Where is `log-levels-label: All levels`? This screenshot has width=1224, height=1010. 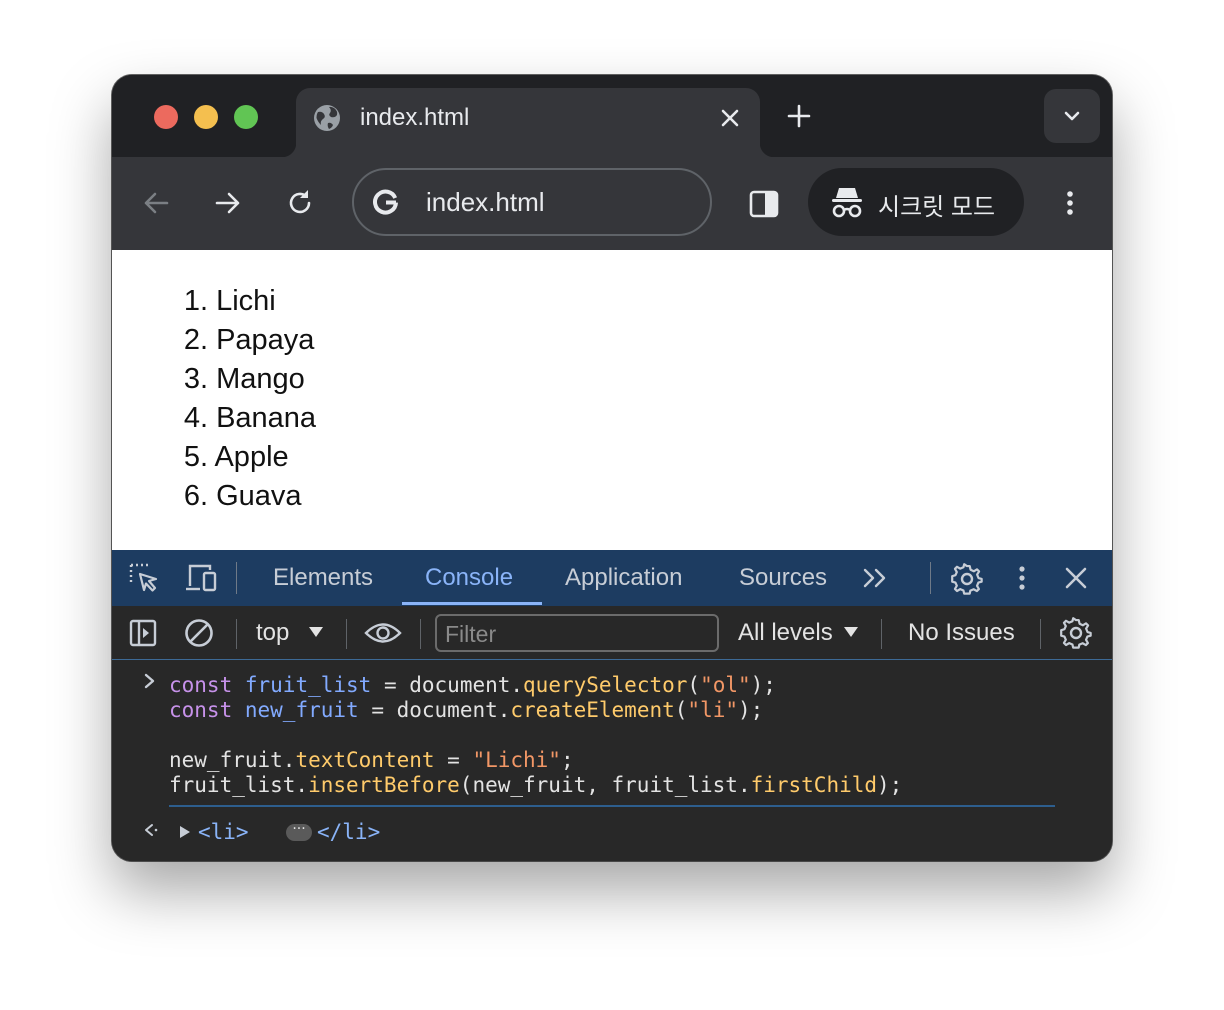 log-levels-label: All levels is located at coordinates (785, 632).